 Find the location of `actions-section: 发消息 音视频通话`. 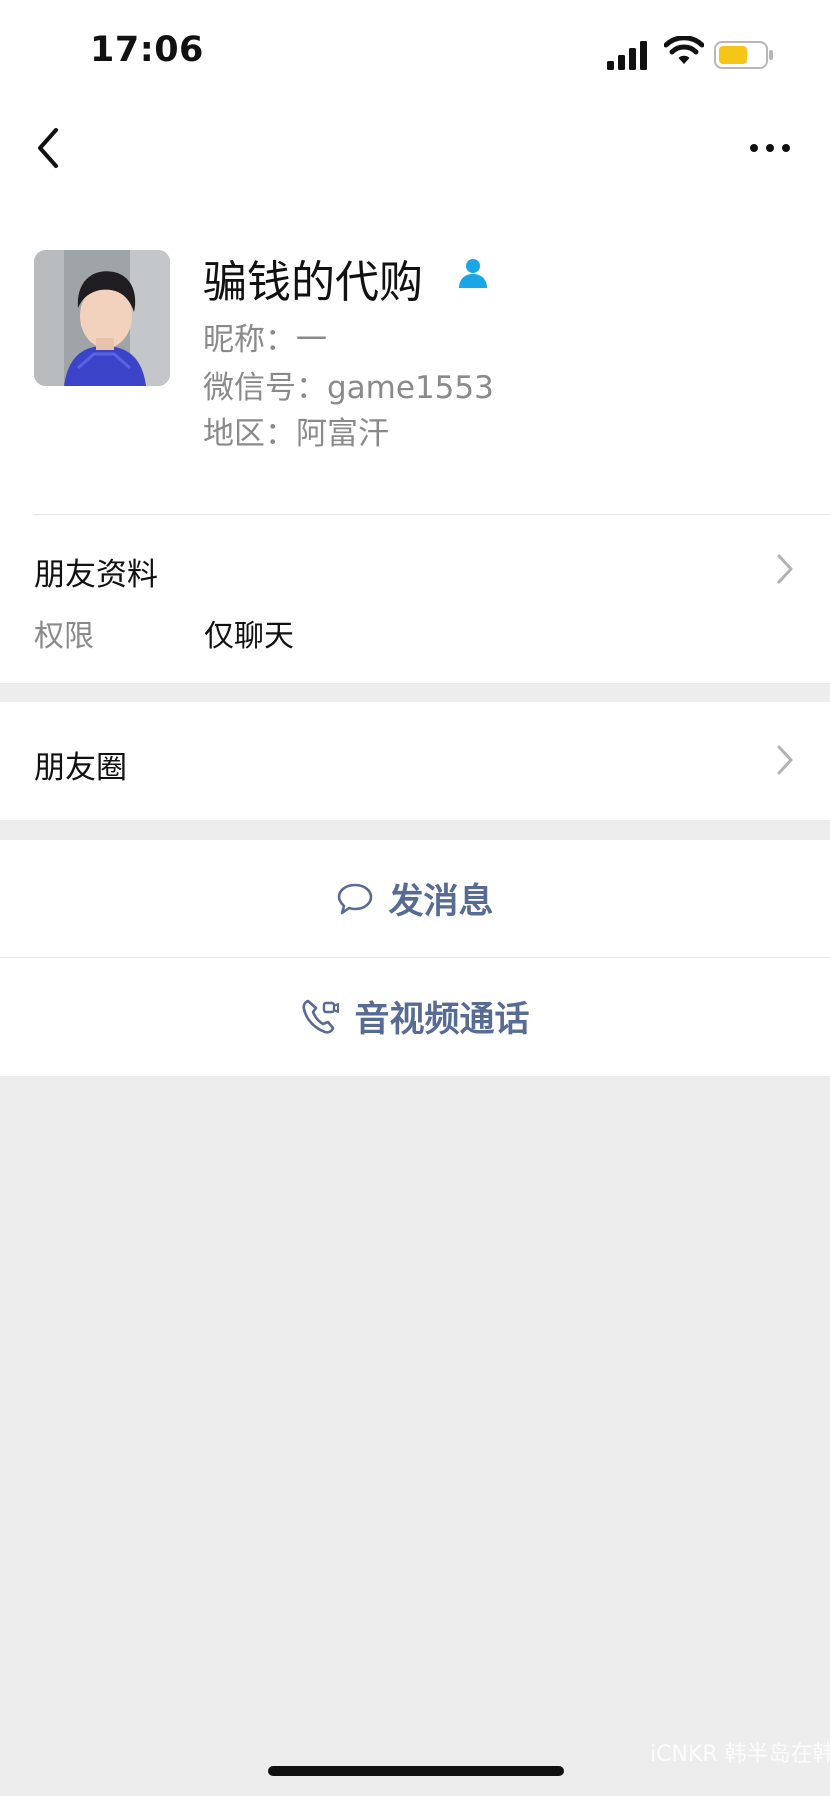

actions-section: 发消息 音视频通话 is located at coordinates (415, 958).